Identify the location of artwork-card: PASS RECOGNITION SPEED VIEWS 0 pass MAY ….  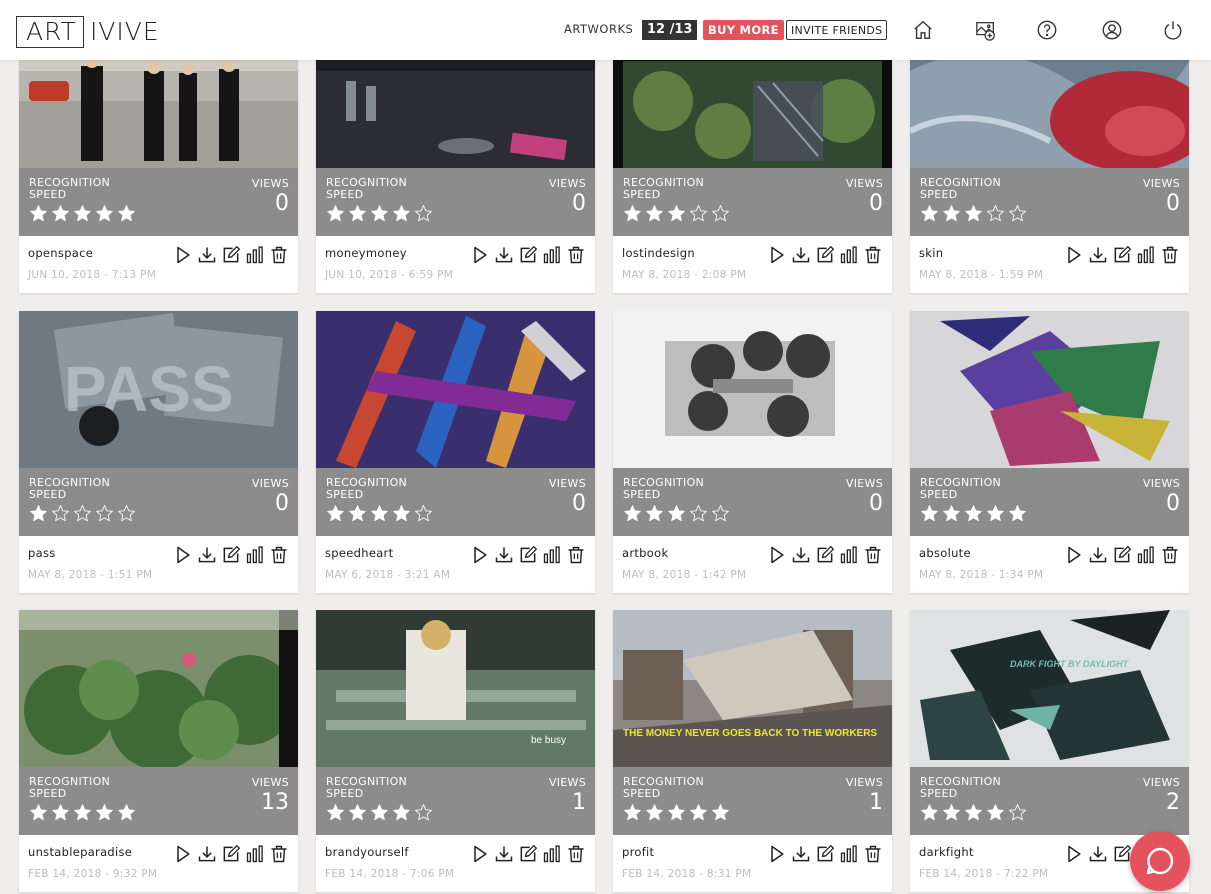
(158, 452).